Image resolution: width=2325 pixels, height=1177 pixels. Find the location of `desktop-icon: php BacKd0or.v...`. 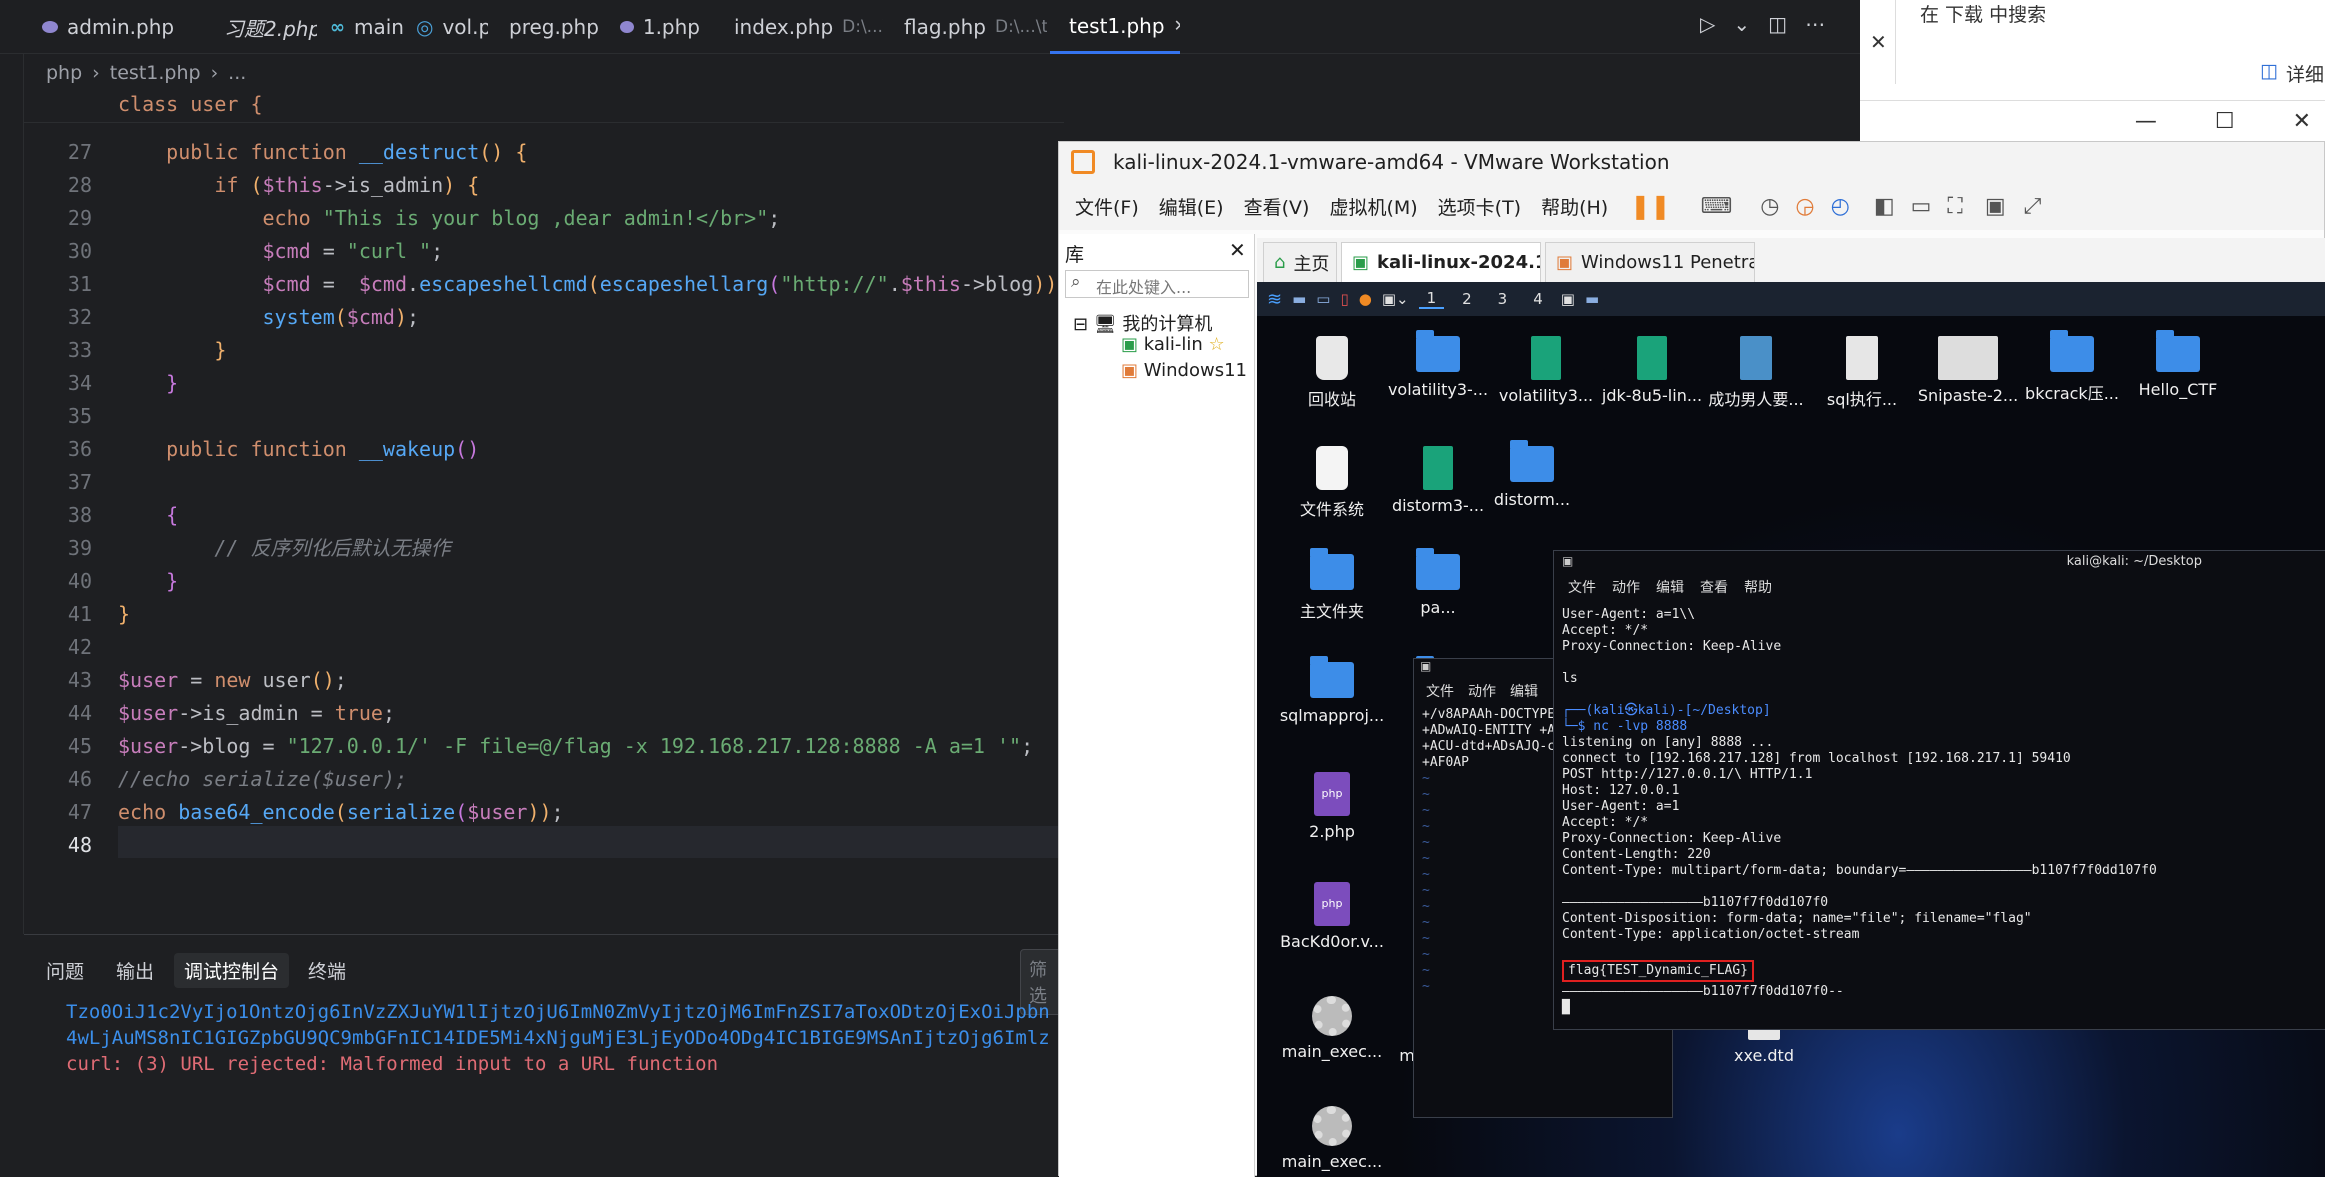

desktop-icon: php BacKd0or.v... is located at coordinates (1332, 916).